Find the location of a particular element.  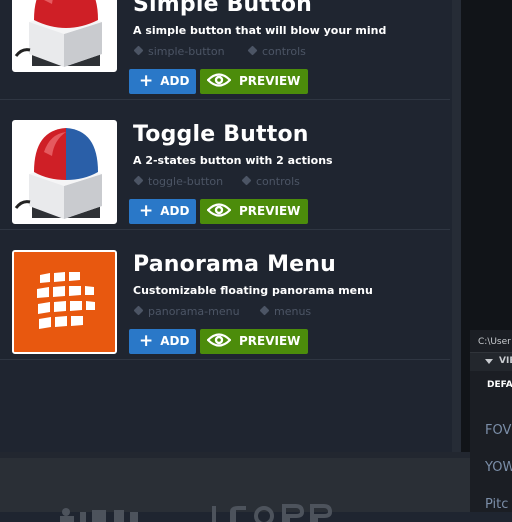

thumbnail-simple-button is located at coordinates (64, 36).